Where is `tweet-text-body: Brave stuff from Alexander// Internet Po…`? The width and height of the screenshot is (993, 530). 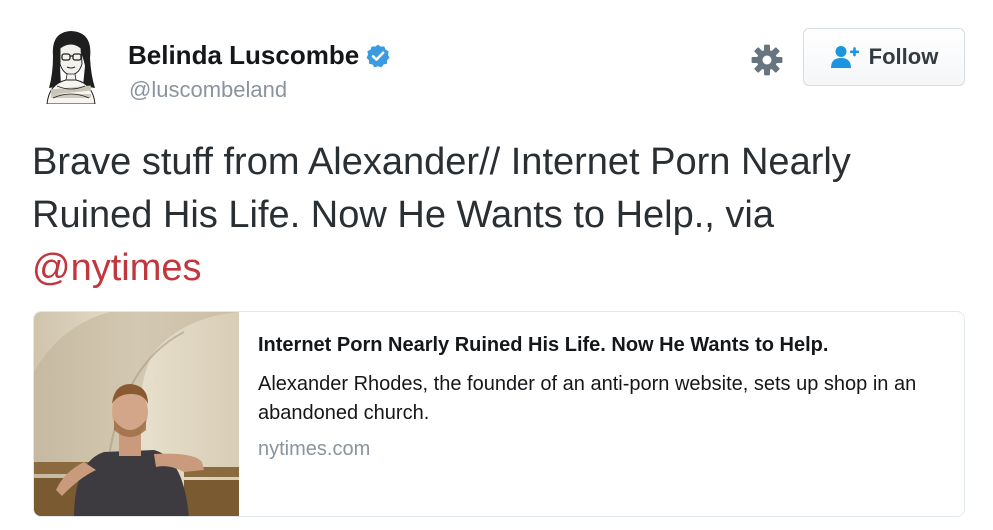
tweet-text-body: Brave stuff from Alexander// Internet Po… is located at coordinates (441, 188).